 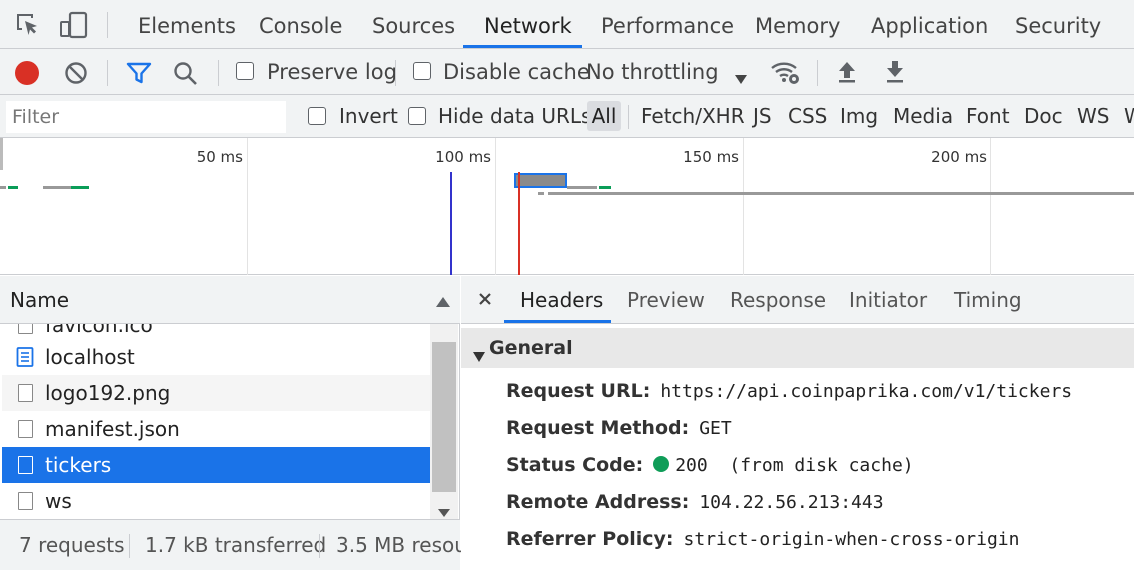 I want to click on sort-ascending-icon, so click(x=443, y=297).